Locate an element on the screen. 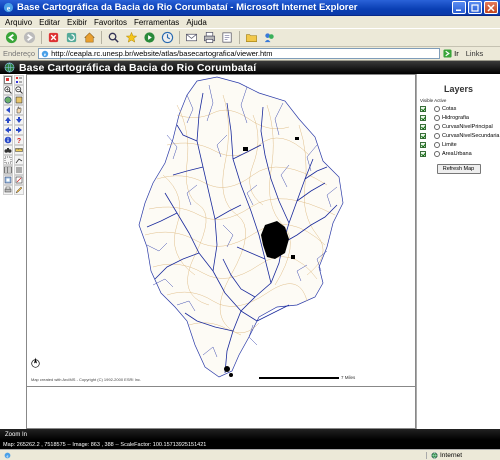 The height and width of the screenshot is (460, 500). mail-icon is located at coordinates (191, 37).